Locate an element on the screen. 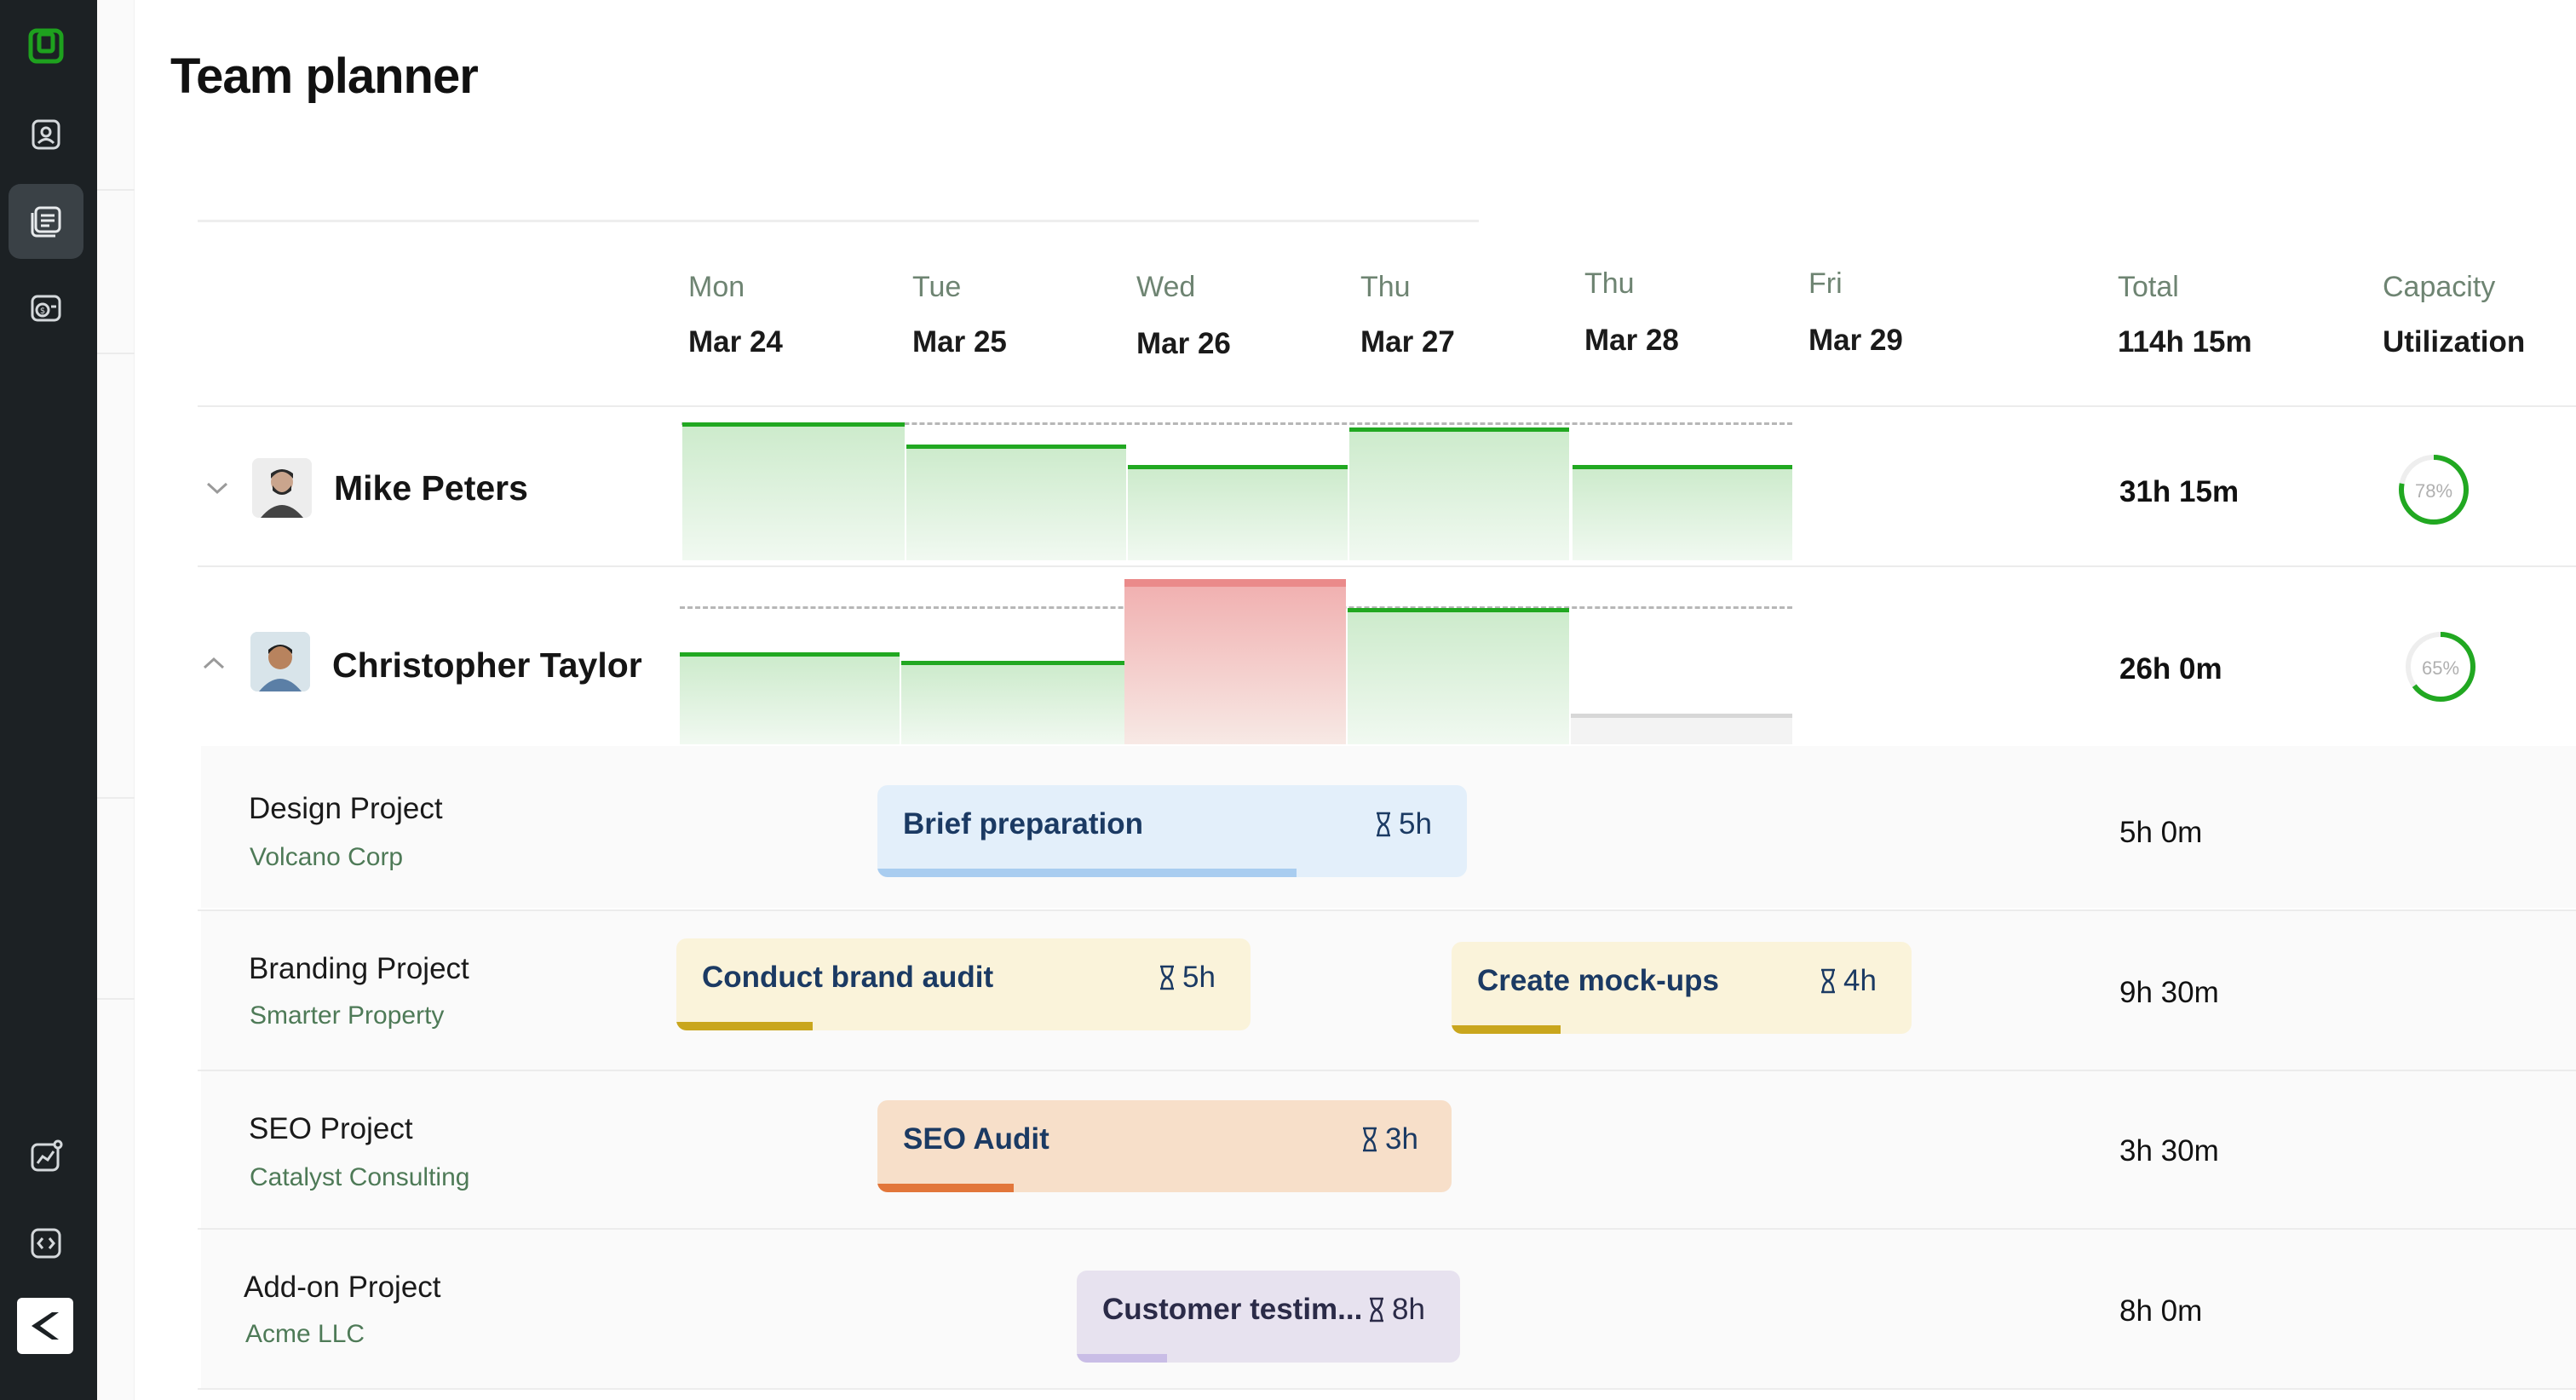 Image resolution: width=2576 pixels, height=1400 pixels. date-label: Mar 28 is located at coordinates (1632, 340).